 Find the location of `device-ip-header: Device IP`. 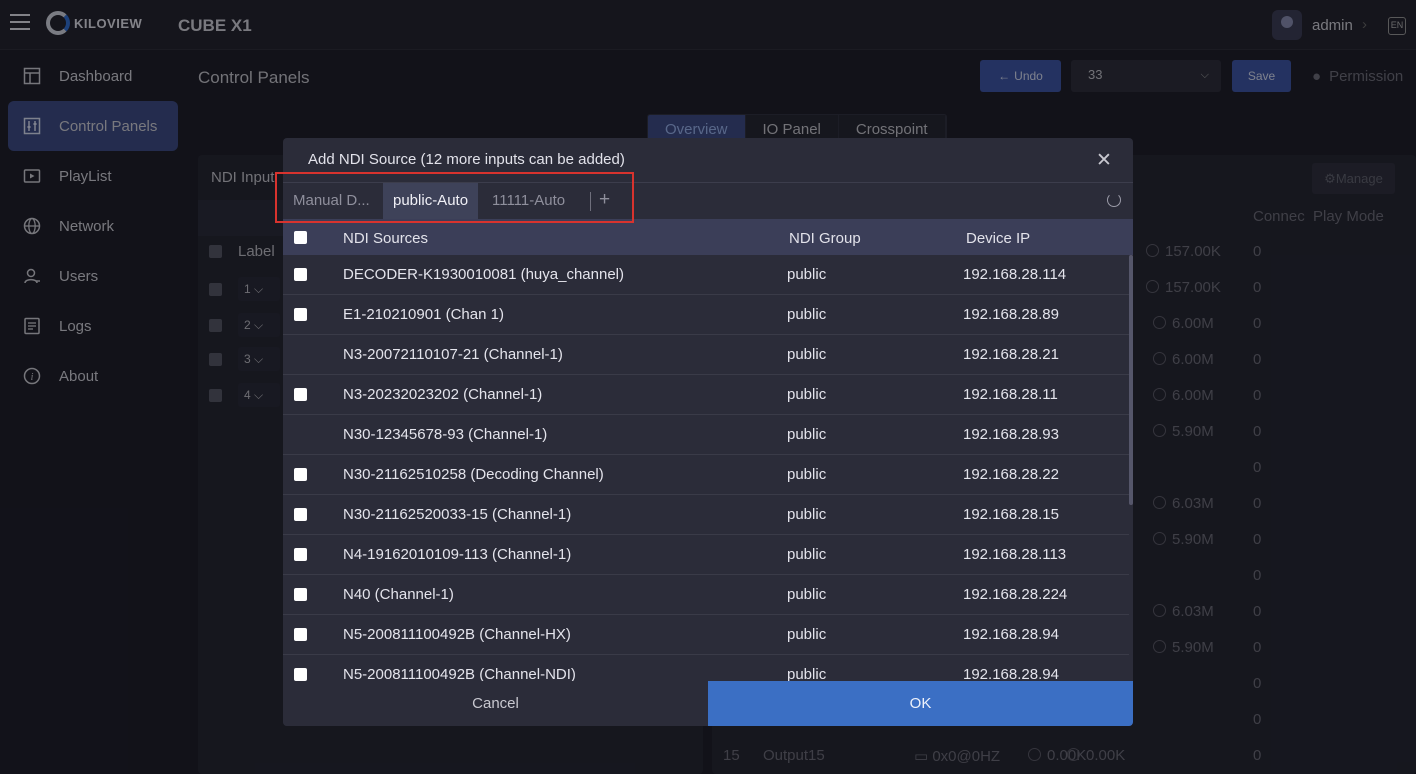

device-ip-header: Device IP is located at coordinates (998, 238).